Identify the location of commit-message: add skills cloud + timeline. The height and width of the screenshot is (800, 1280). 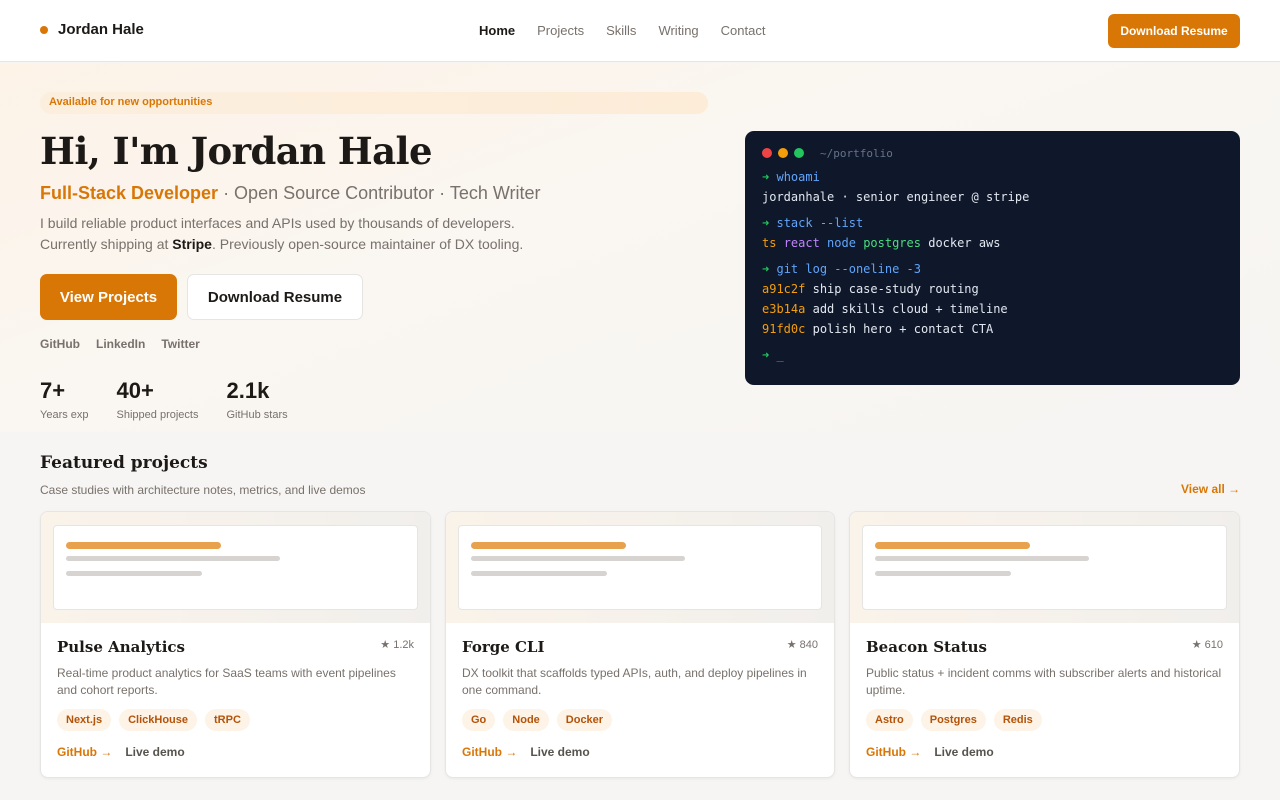
(910, 309).